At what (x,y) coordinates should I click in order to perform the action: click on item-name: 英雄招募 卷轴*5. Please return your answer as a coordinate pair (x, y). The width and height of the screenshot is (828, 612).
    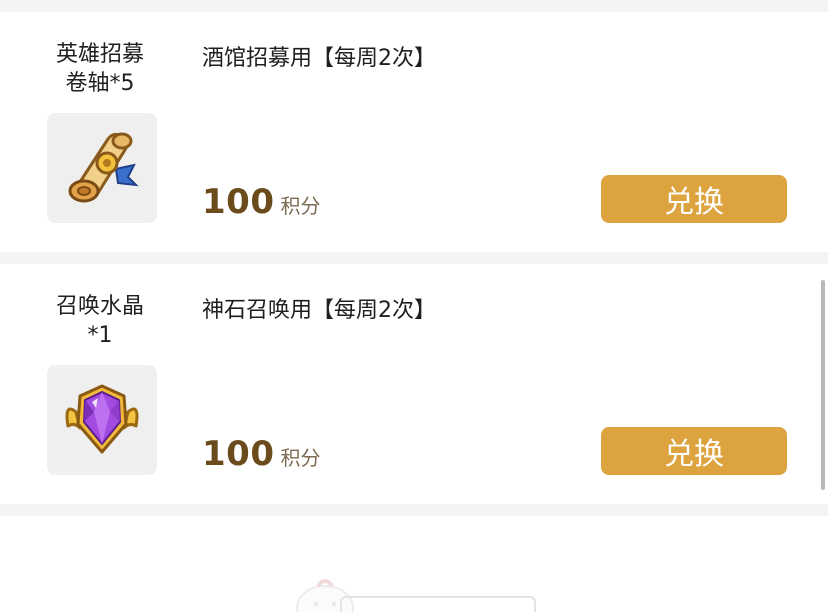
    Looking at the image, I should click on (100, 69).